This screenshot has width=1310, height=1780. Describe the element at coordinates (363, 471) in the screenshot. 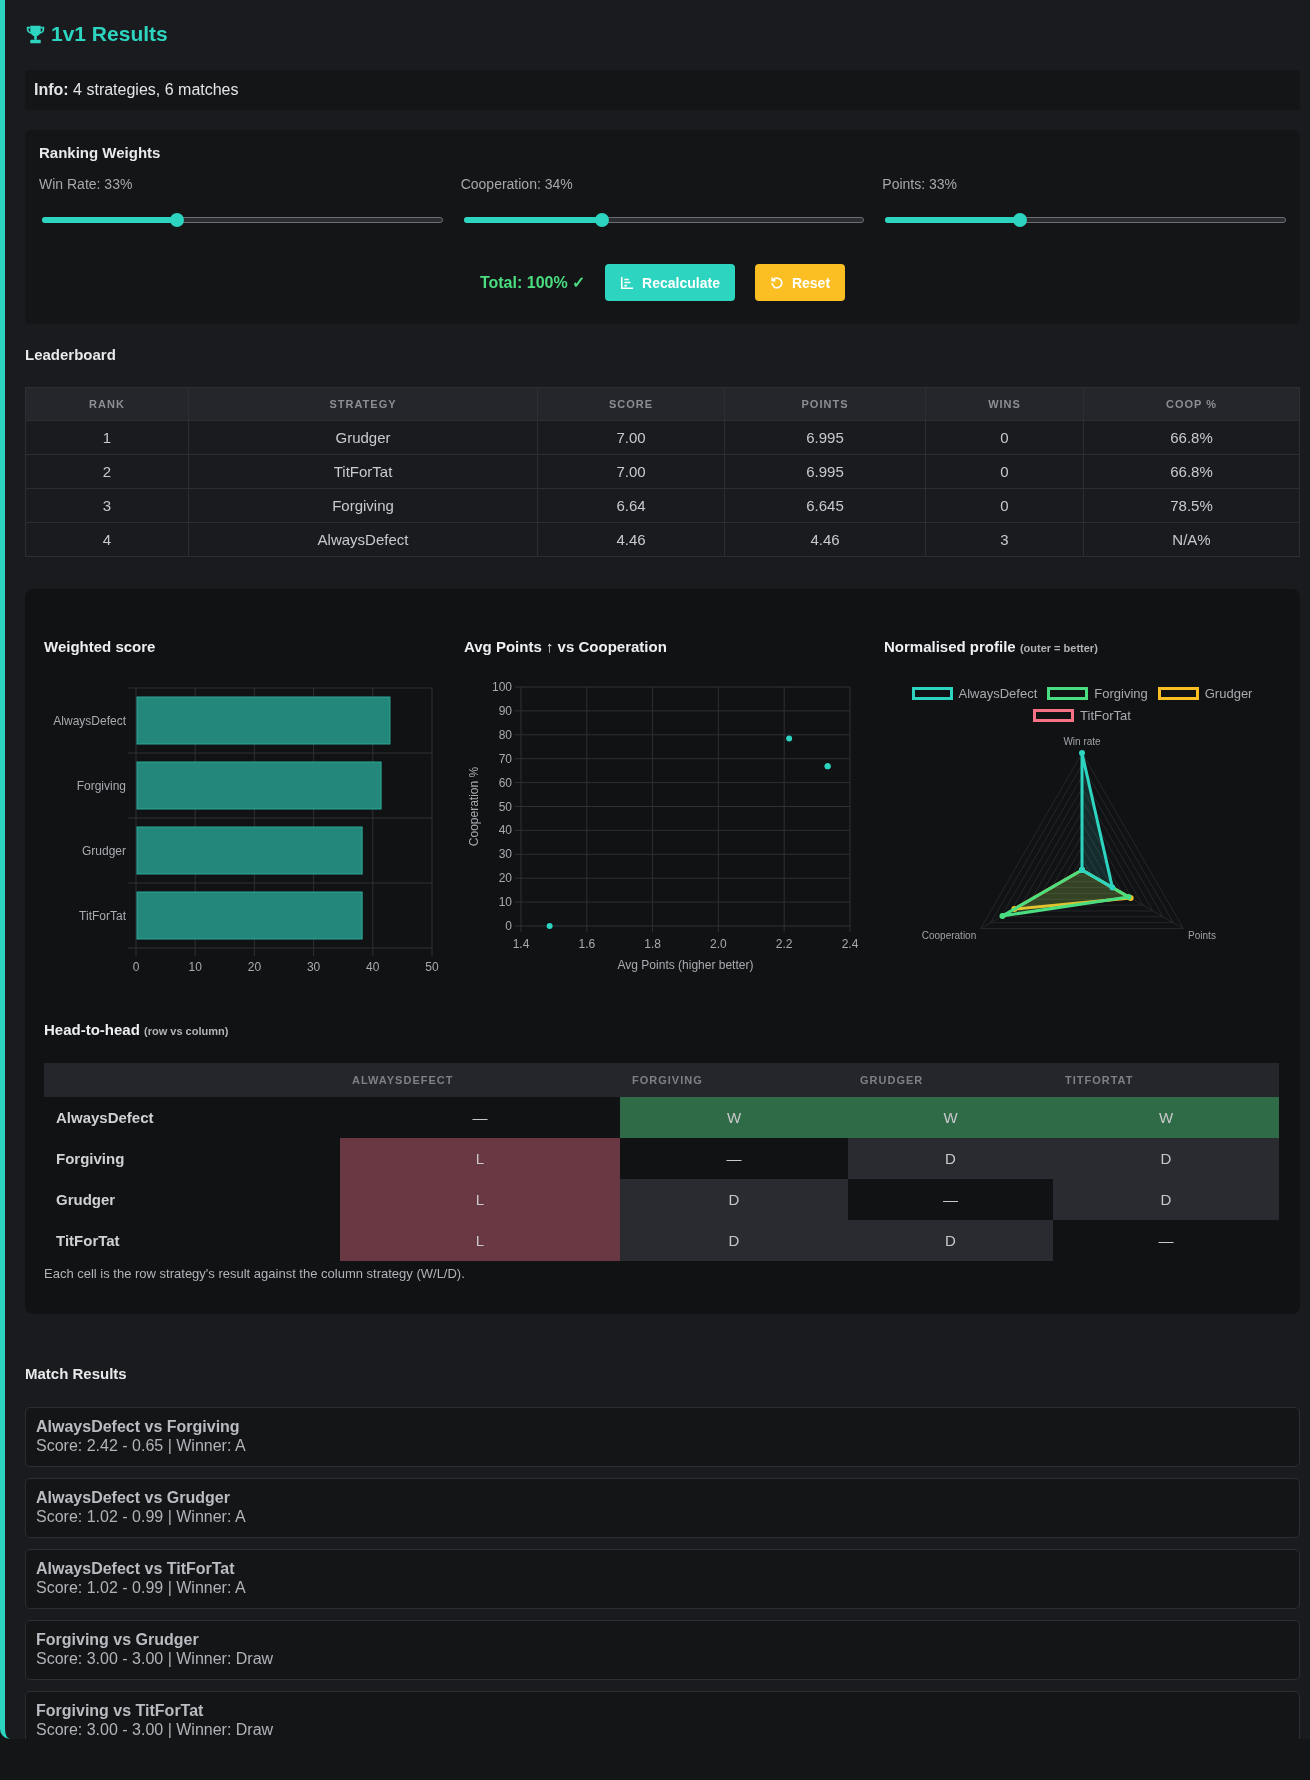

I see `table-cell: TitForTat` at that location.